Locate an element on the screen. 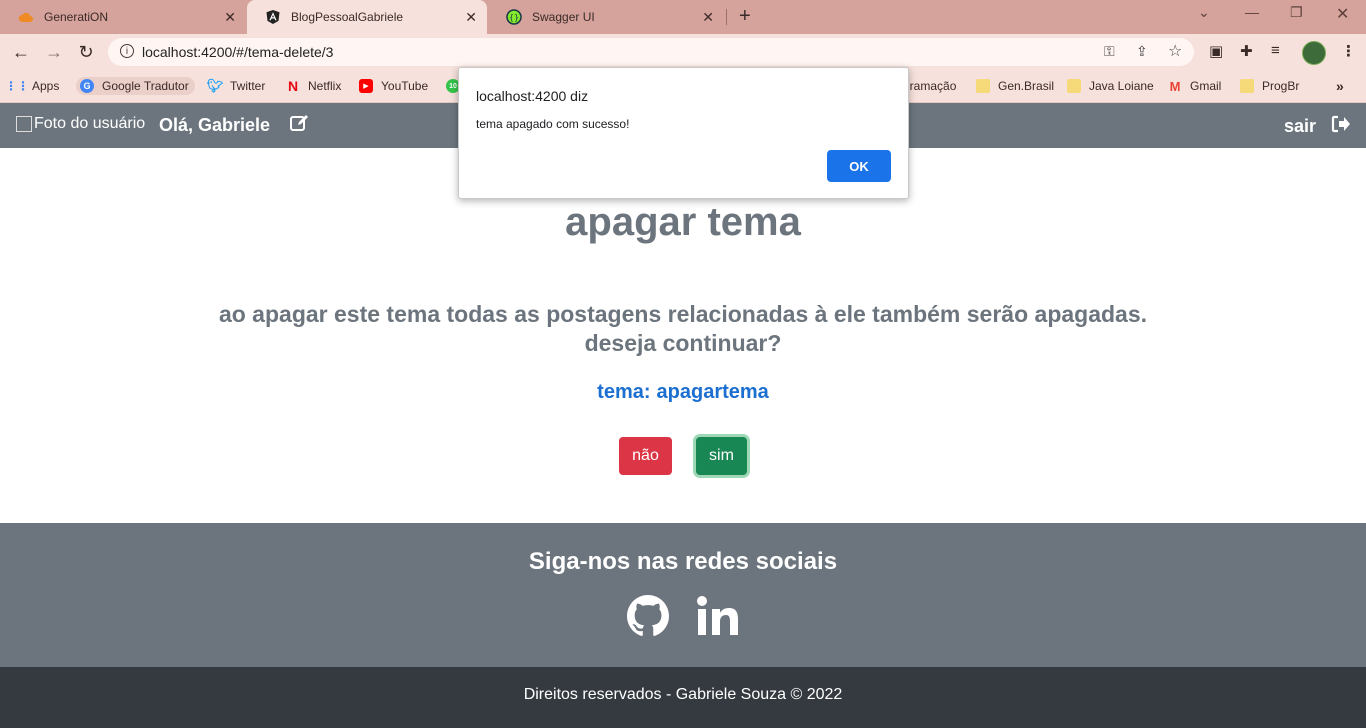 The height and width of the screenshot is (728, 1366). angular-icon is located at coordinates (273, 17).